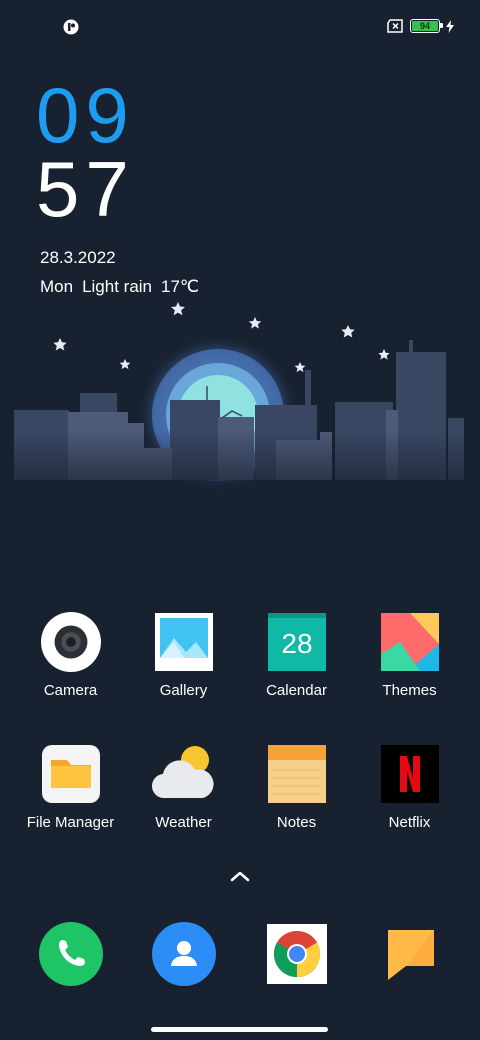 The height and width of the screenshot is (1040, 480). What do you see at coordinates (240, 470) in the screenshot?
I see `skyline-fade` at bounding box center [240, 470].